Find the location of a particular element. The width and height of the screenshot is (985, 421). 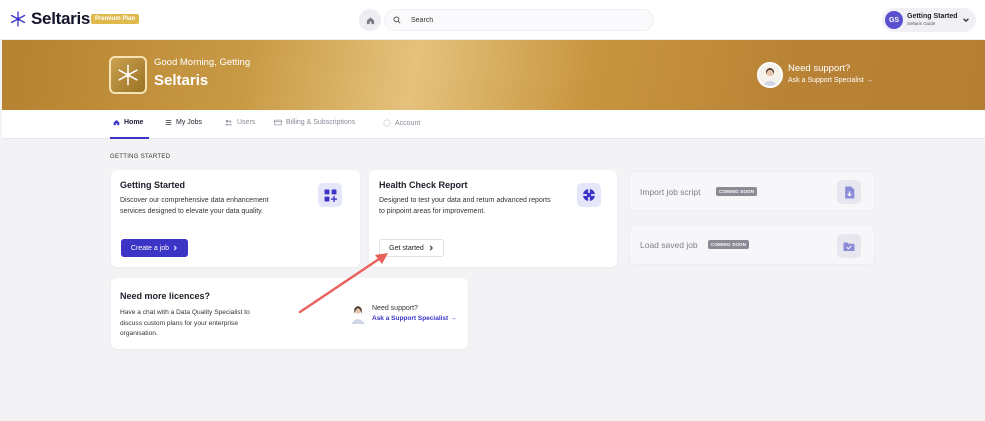

annotation-arrow is located at coordinates (343, 283).